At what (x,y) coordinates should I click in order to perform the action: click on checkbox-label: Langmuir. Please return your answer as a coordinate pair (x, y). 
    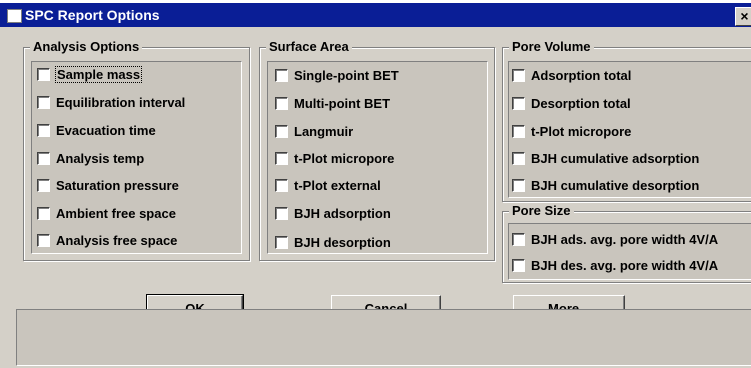
    Looking at the image, I should click on (324, 131).